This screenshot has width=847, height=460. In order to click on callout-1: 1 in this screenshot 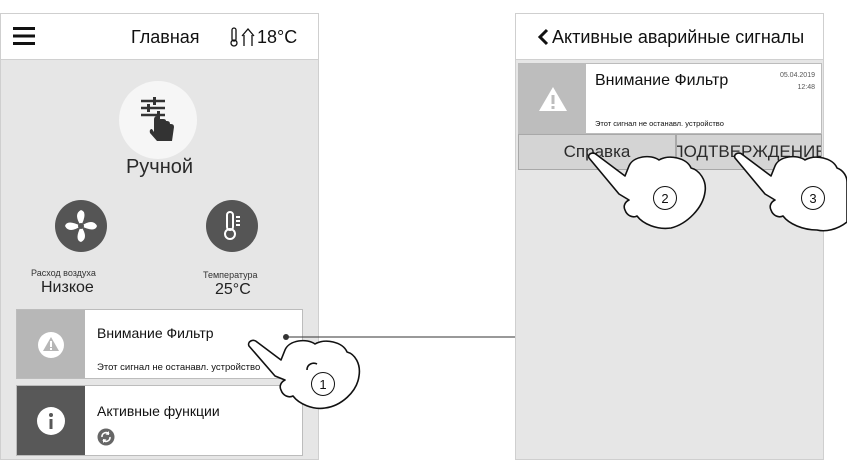, I will do `click(323, 384)`.